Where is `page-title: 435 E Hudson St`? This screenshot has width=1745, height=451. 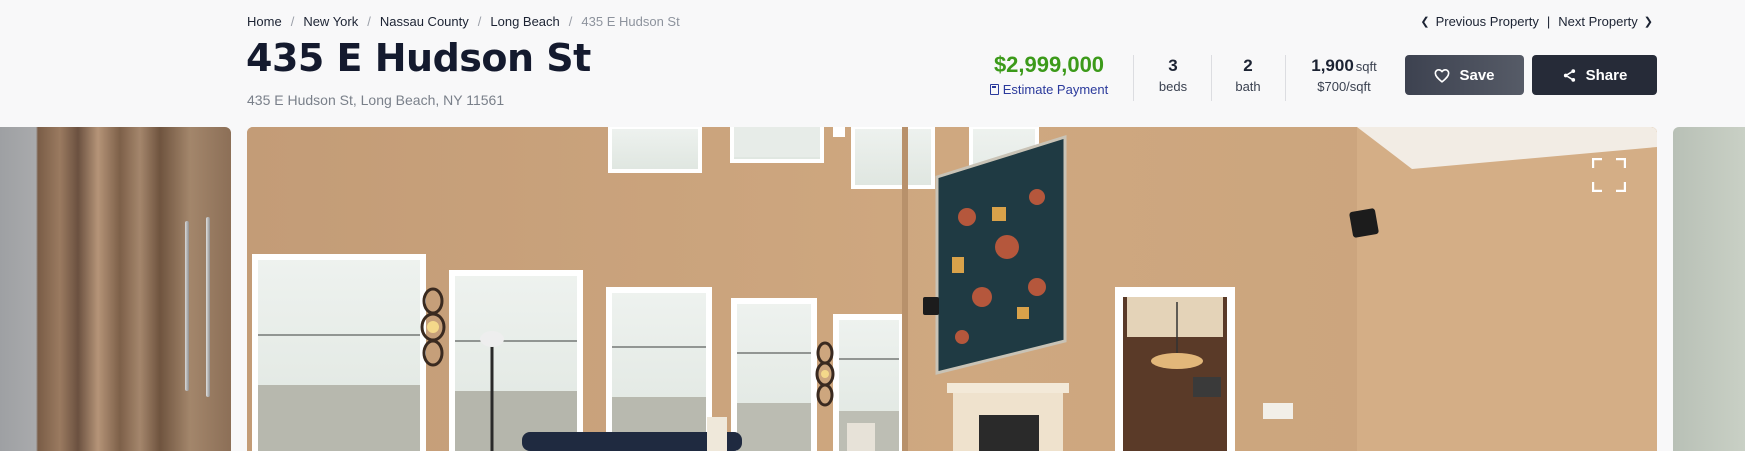 page-title: 435 E Hudson St is located at coordinates (418, 58).